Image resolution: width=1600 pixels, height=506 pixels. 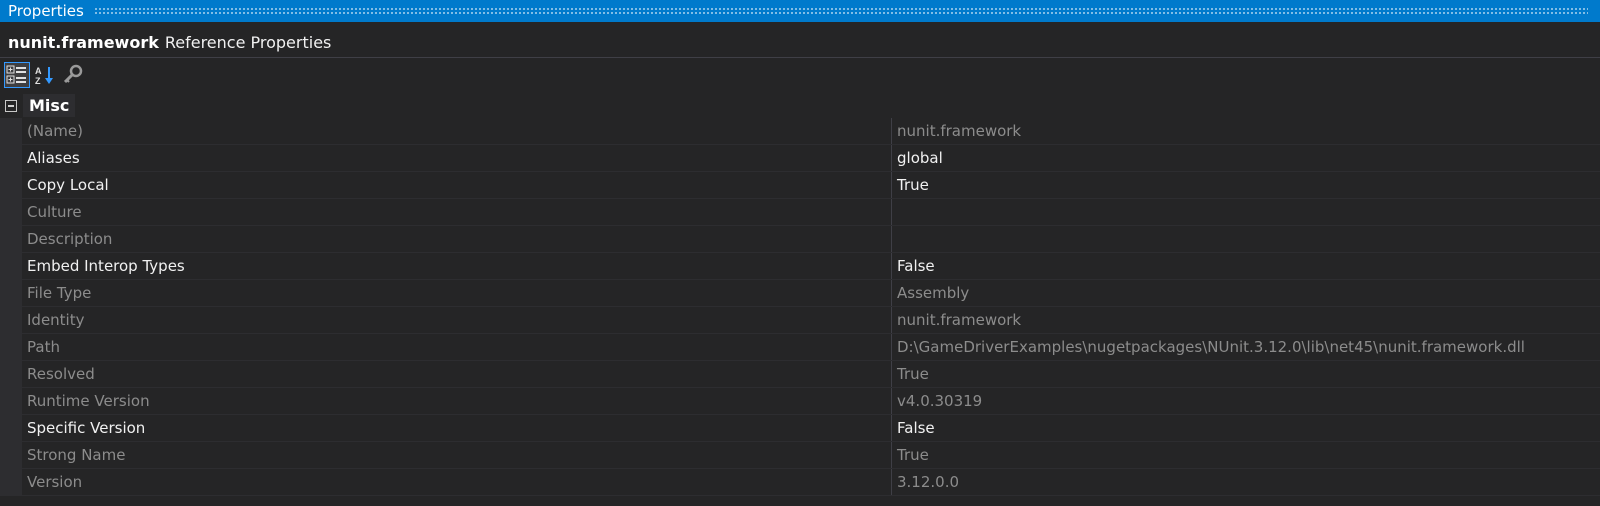 I want to click on property-name: Path, so click(x=457, y=347).